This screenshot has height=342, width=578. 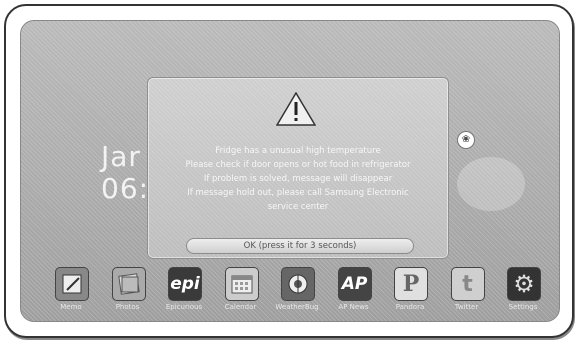 I want to click on app-label: WeatherBug, so click(x=297, y=307).